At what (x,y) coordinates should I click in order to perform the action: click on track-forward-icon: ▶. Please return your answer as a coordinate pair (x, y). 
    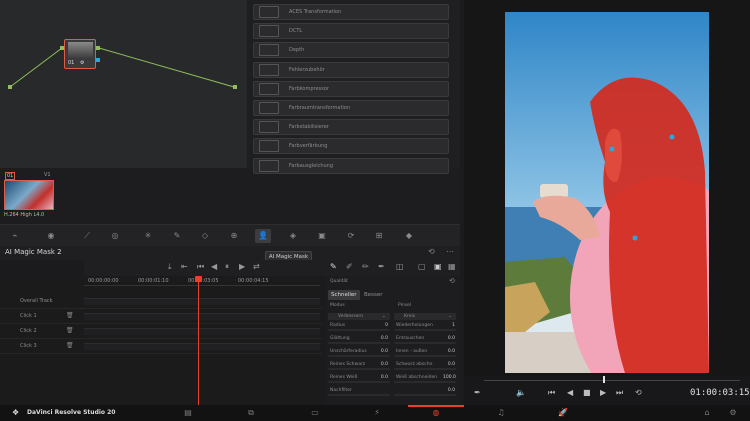
    Looking at the image, I should click on (242, 266).